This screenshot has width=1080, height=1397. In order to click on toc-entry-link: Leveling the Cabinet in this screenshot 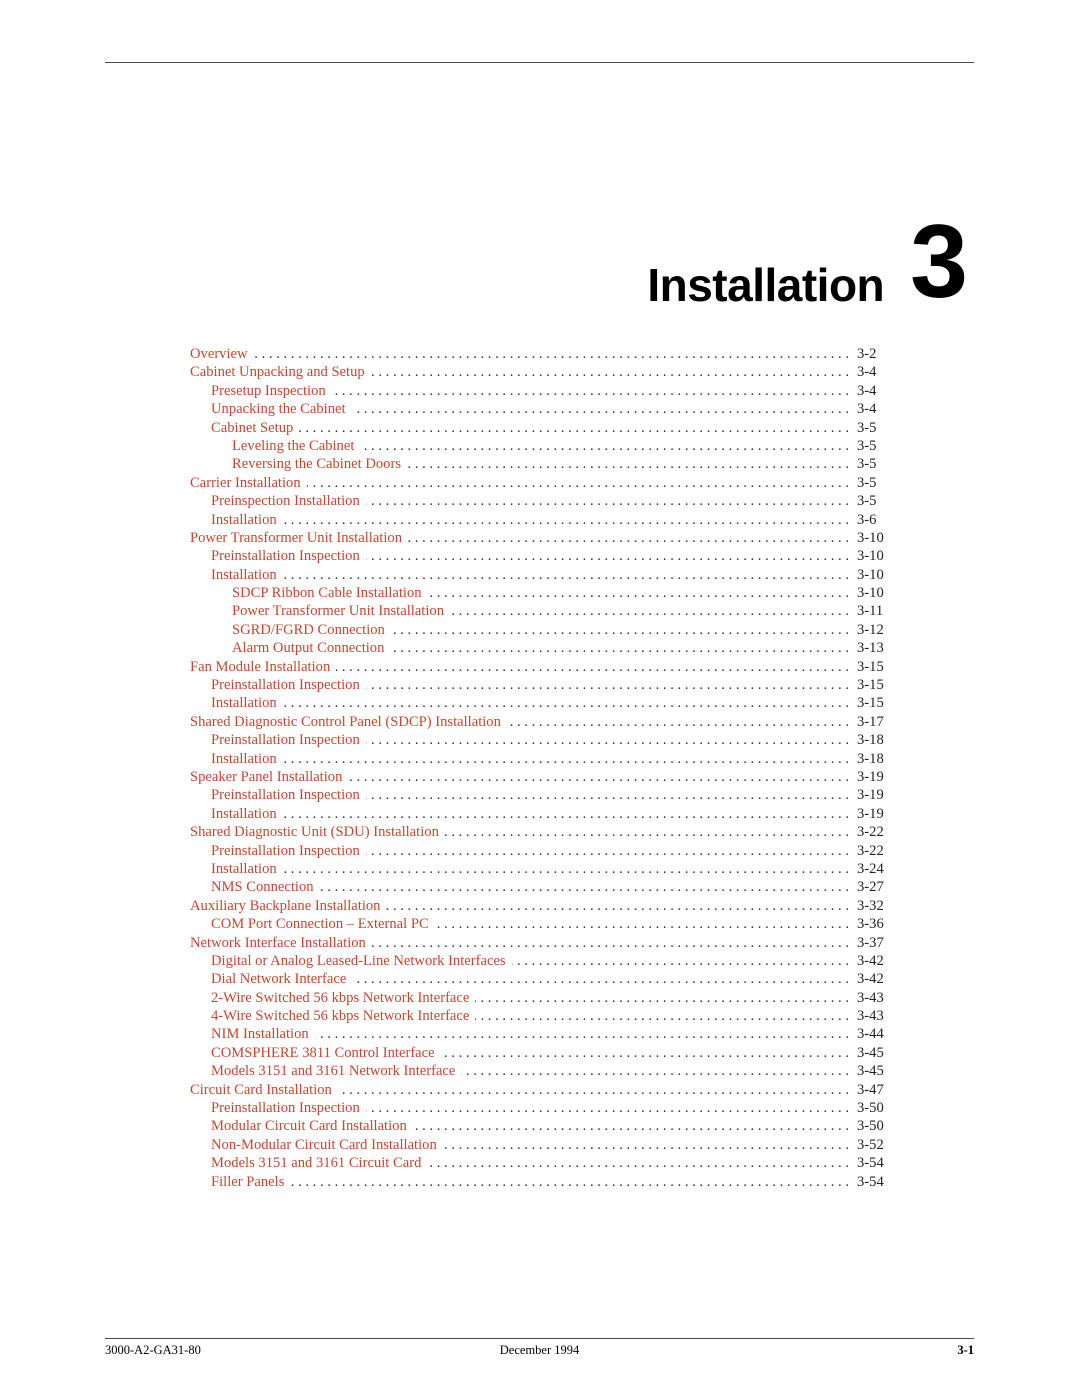, I will do `click(293, 446)`.